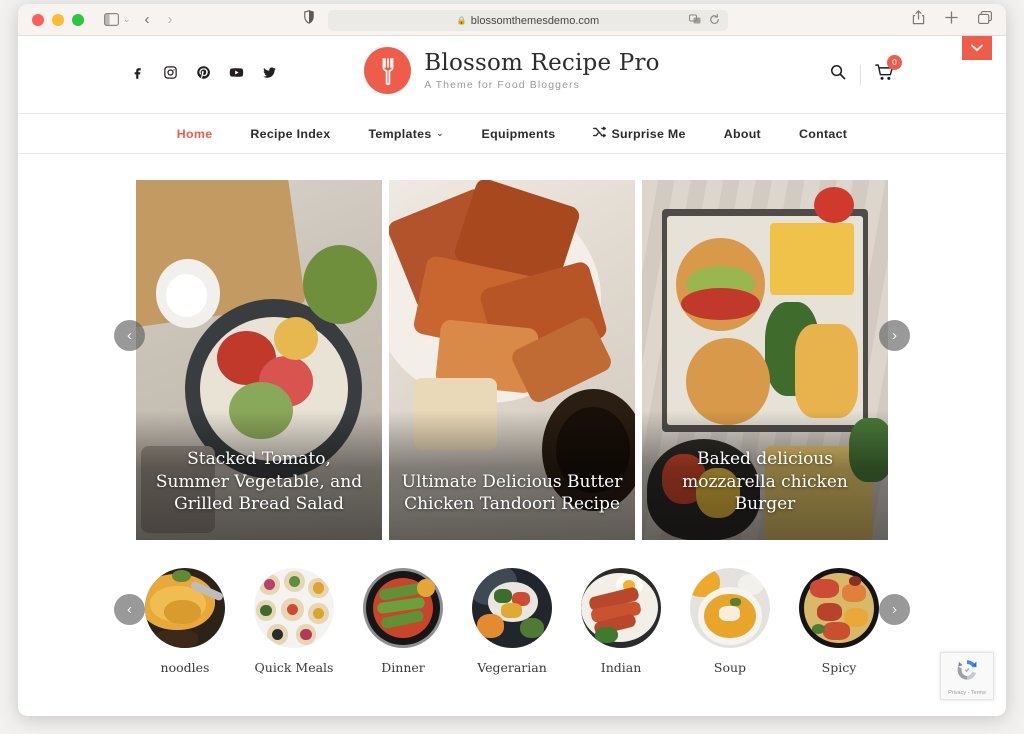 Image resolution: width=1024 pixels, height=734 pixels. What do you see at coordinates (695, 21) in the screenshot?
I see `extensions-icon` at bounding box center [695, 21].